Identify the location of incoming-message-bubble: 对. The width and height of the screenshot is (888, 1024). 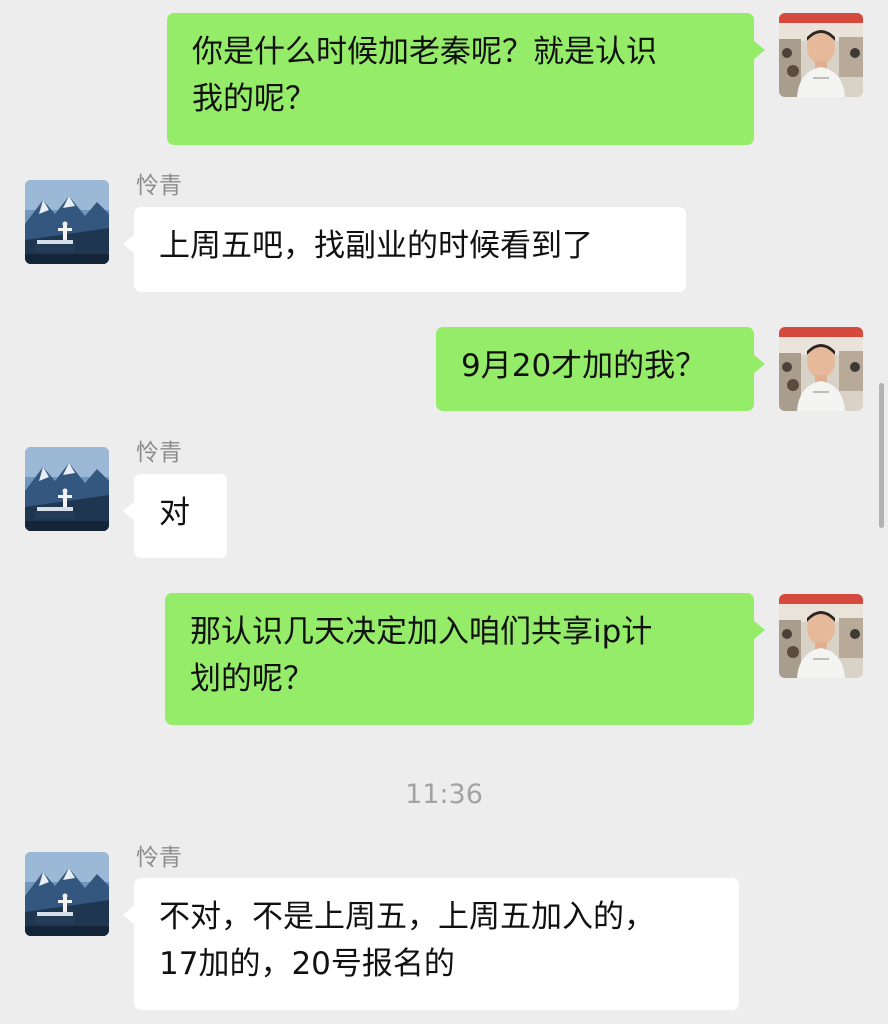
(175, 516).